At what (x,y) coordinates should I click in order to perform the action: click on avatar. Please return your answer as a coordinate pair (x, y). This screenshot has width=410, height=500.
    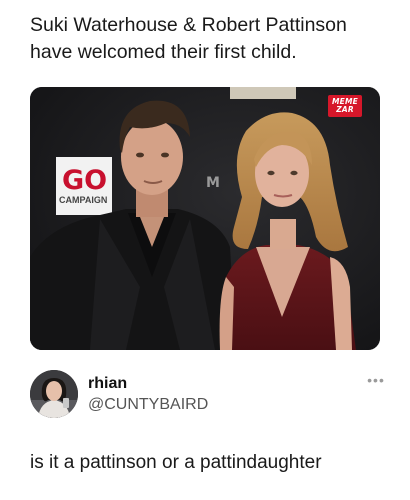
    Looking at the image, I should click on (54, 394).